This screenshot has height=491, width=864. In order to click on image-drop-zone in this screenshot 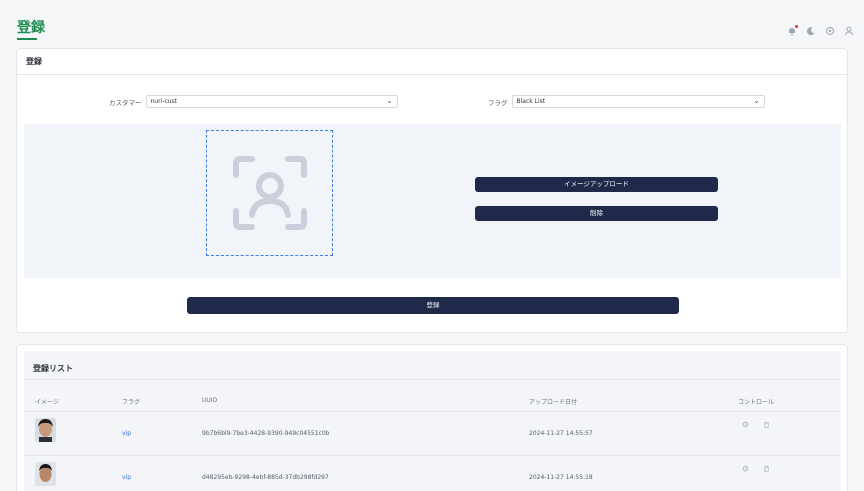, I will do `click(269, 193)`.